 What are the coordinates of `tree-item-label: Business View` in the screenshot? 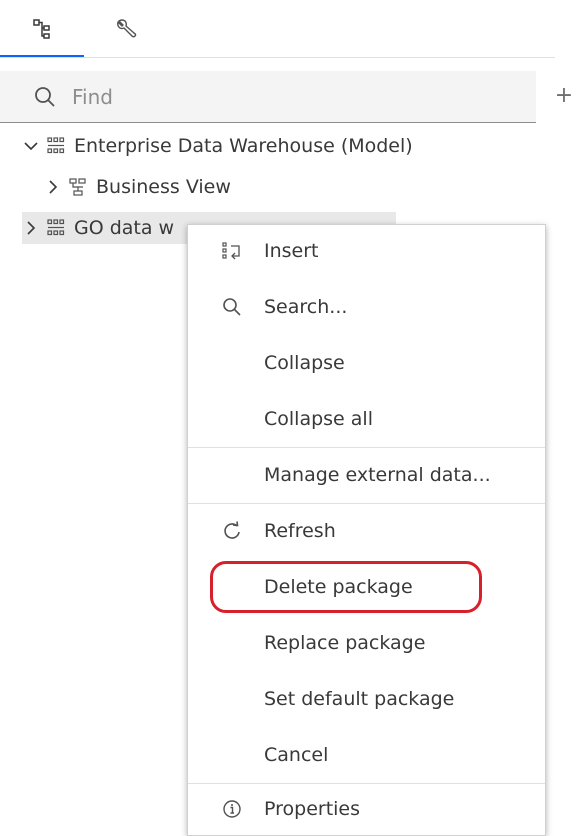 It's located at (163, 187).